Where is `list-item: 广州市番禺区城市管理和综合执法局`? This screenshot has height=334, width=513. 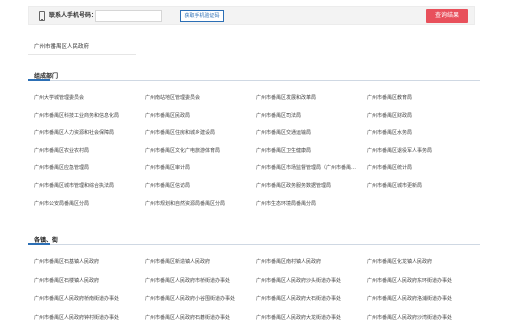 list-item: 广州市番禺区城市管理和综合执法局 is located at coordinates (74, 185).